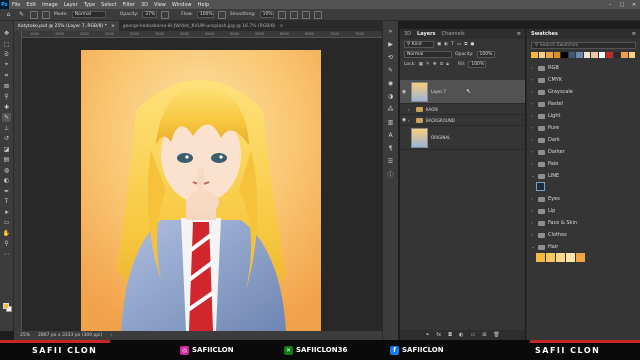 The height and width of the screenshot is (360, 640). What do you see at coordinates (419, 44) in the screenshot?
I see `filter-kind-select: ⚲ Kind` at bounding box center [419, 44].